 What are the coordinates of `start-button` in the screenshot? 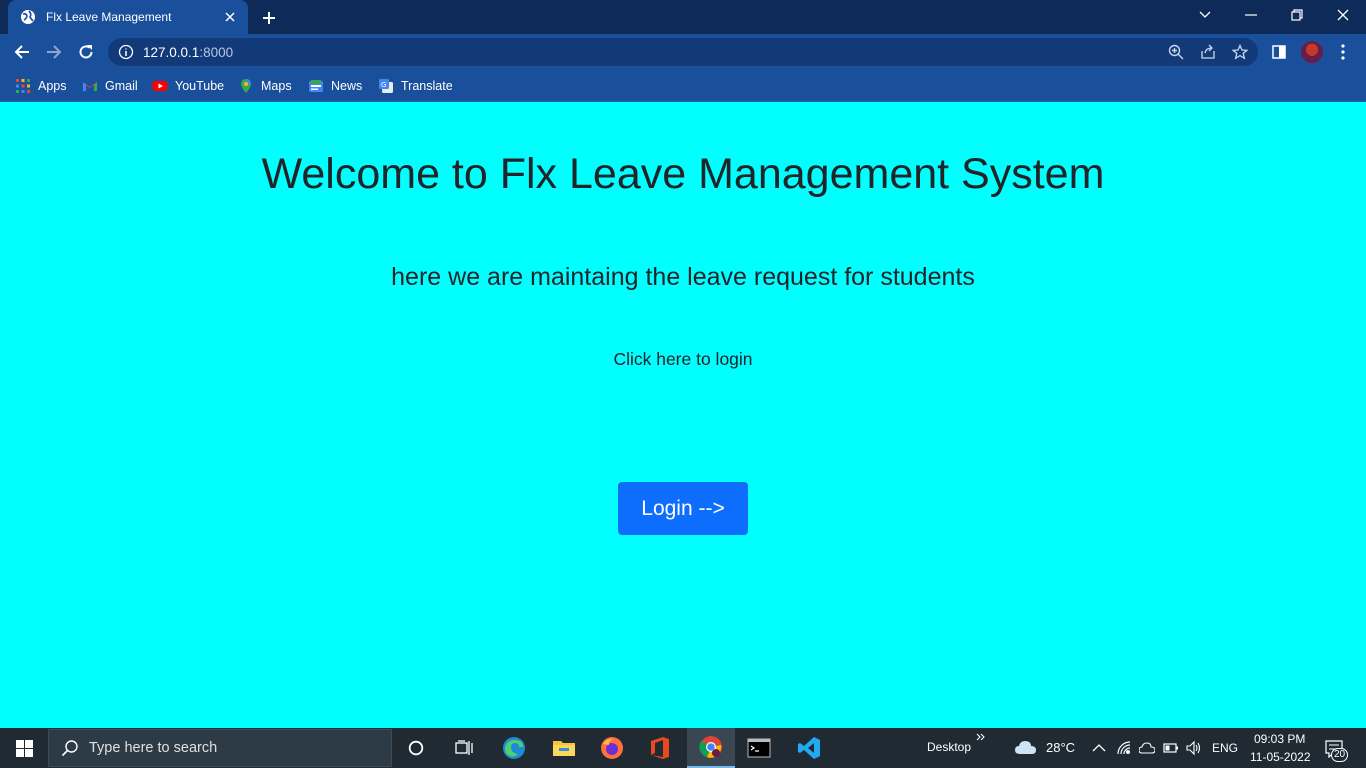 It's located at (24, 748).